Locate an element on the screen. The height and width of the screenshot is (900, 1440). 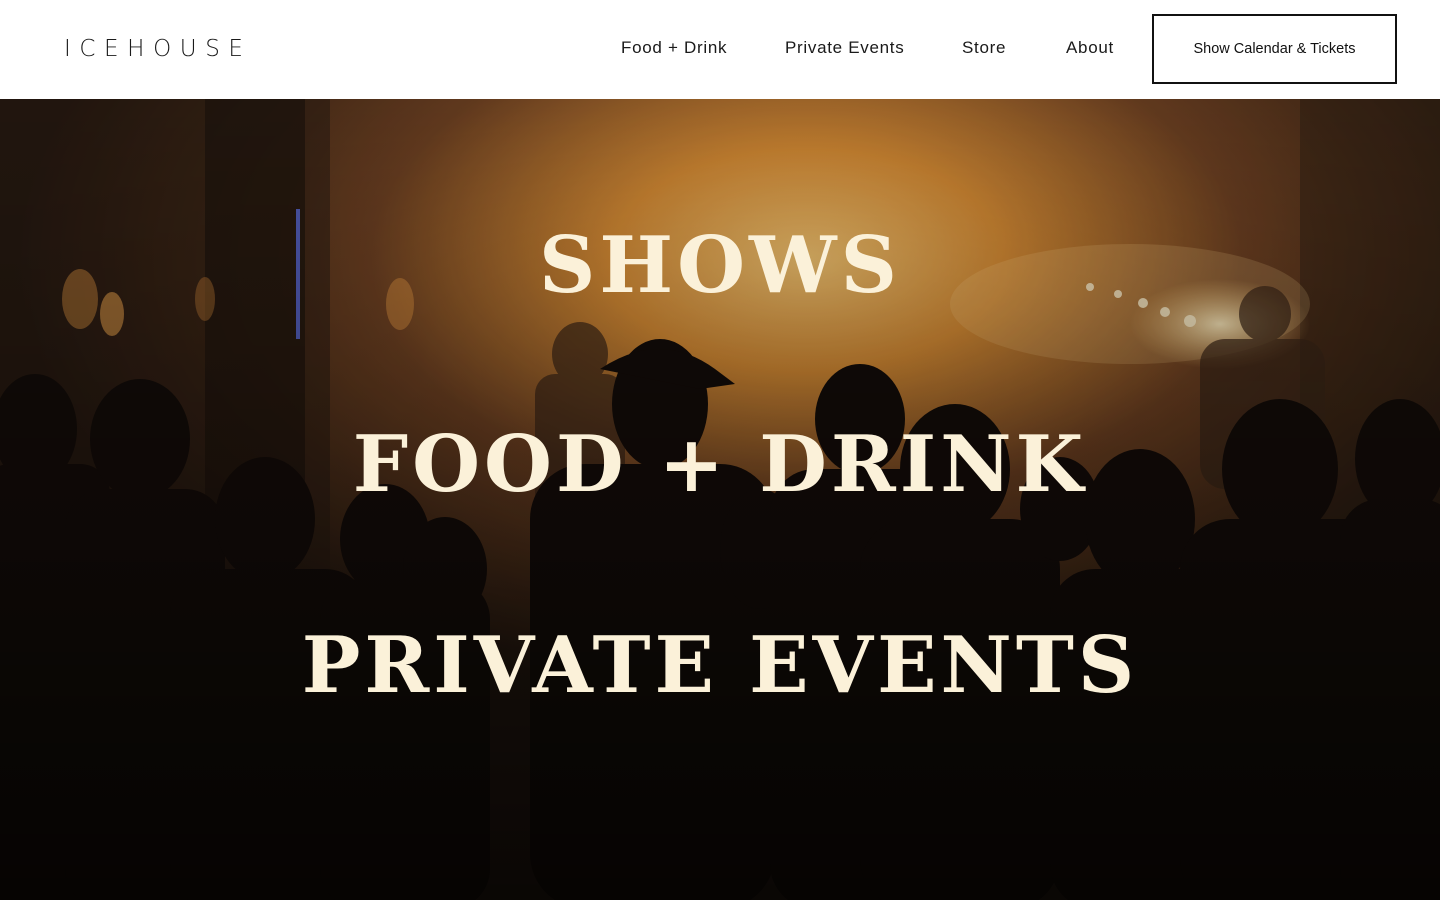
site-logo: ICEHOUSE is located at coordinates (158, 49).